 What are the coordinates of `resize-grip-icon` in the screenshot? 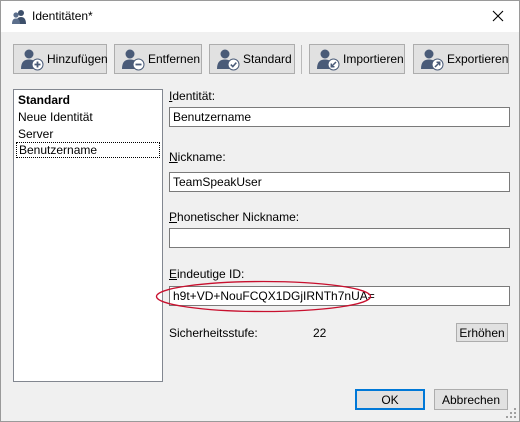 It's located at (511, 413).